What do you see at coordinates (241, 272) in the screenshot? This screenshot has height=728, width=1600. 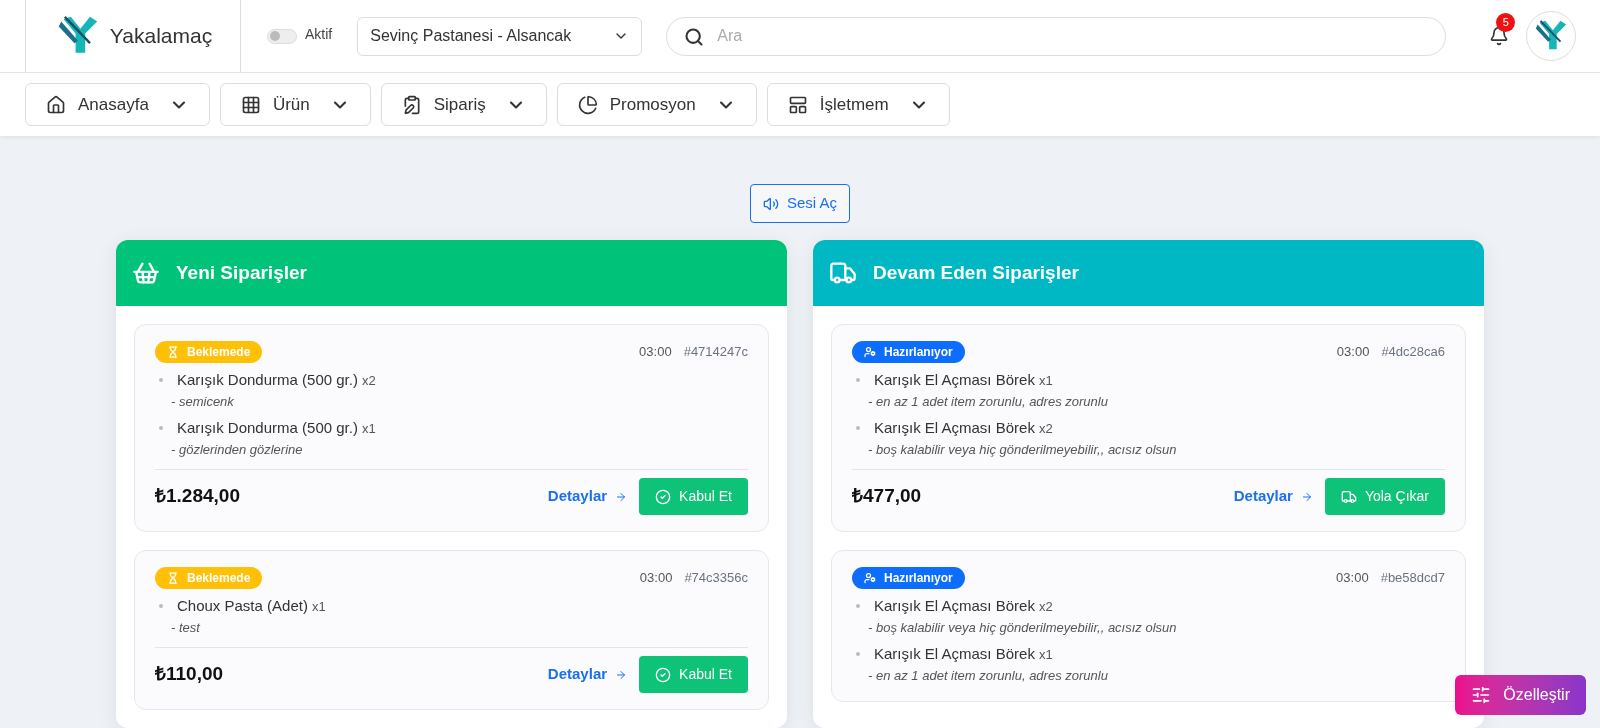 I see `column-title: Yeni Siparişler` at bounding box center [241, 272].